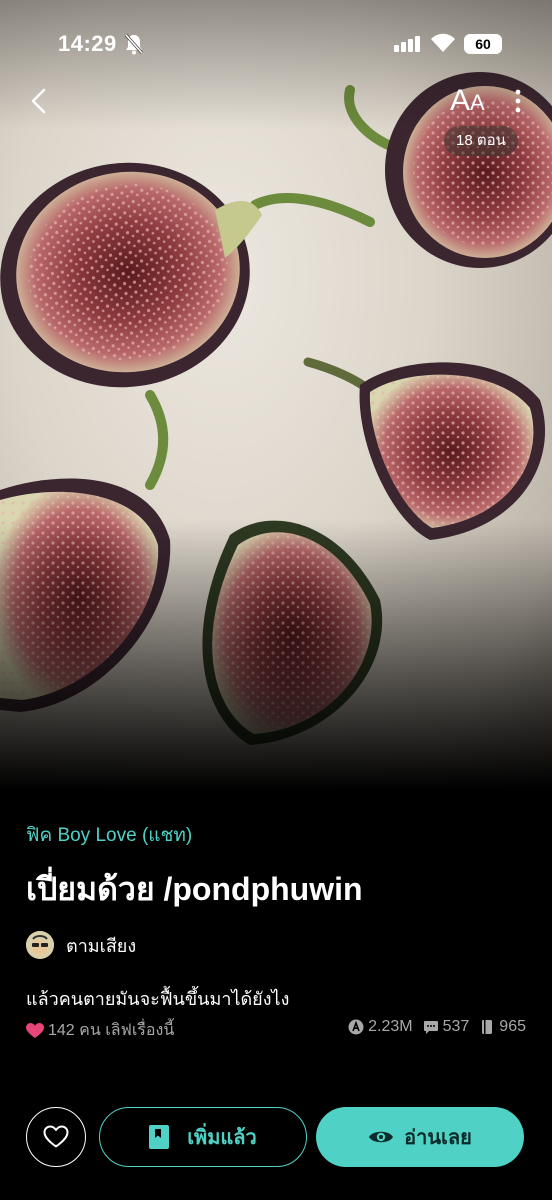 The width and height of the screenshot is (552, 1200). Describe the element at coordinates (407, 44) in the screenshot. I see `signal-icon` at that location.